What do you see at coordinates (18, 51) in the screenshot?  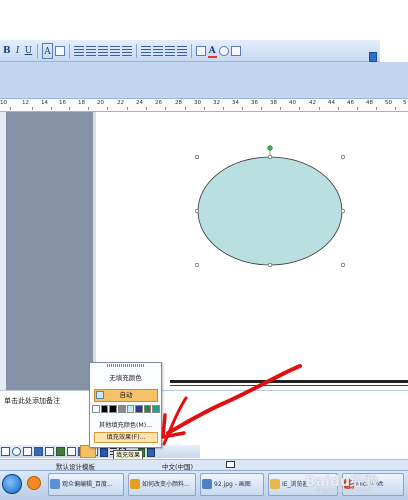 I see `italic-button: I` at bounding box center [18, 51].